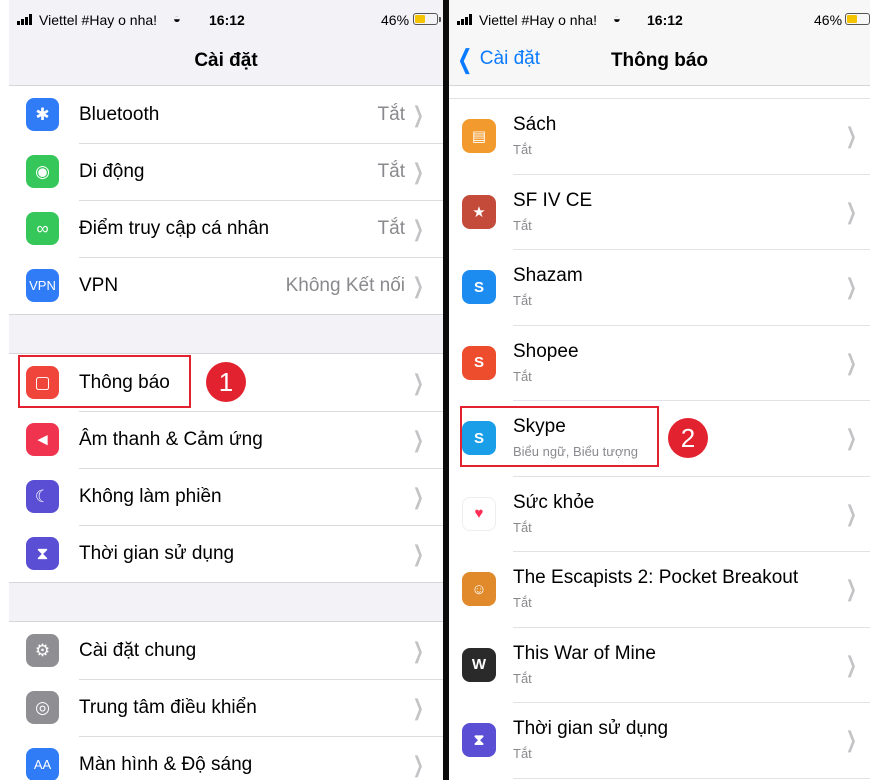 This screenshot has height=780, width=870. Describe the element at coordinates (656, 577) in the screenshot. I see `app-name: The Escapists 2: Pocket Breakout` at that location.